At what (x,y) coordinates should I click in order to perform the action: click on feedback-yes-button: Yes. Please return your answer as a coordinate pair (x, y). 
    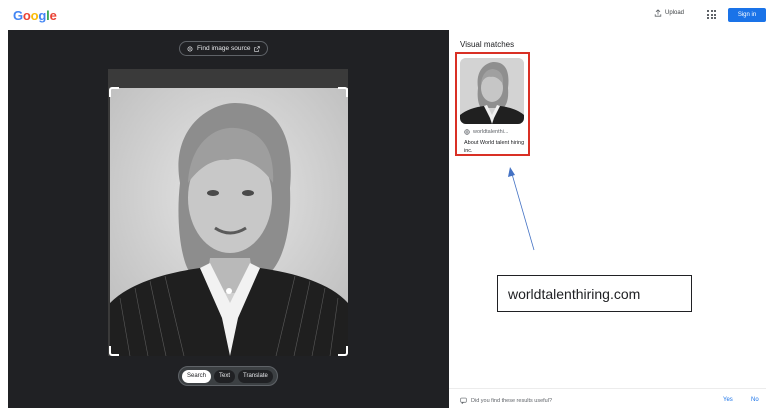
    Looking at the image, I should click on (728, 400).